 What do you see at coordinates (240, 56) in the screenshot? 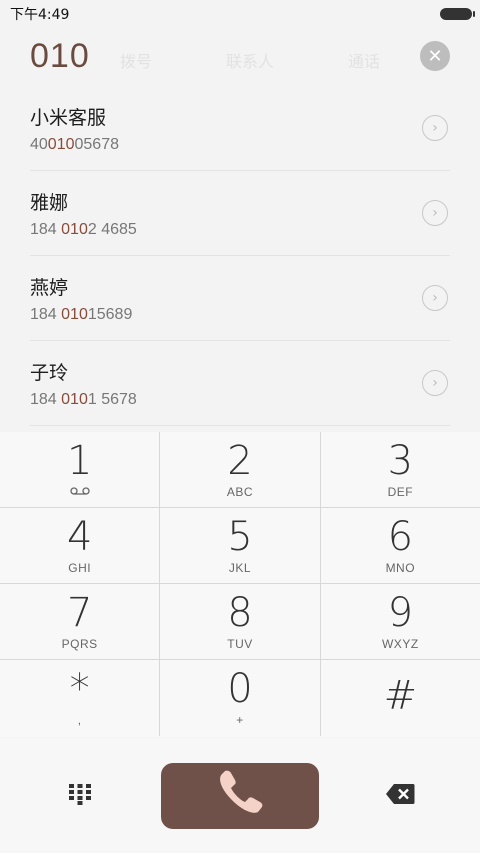
I see `dial-header: 010 ✕` at bounding box center [240, 56].